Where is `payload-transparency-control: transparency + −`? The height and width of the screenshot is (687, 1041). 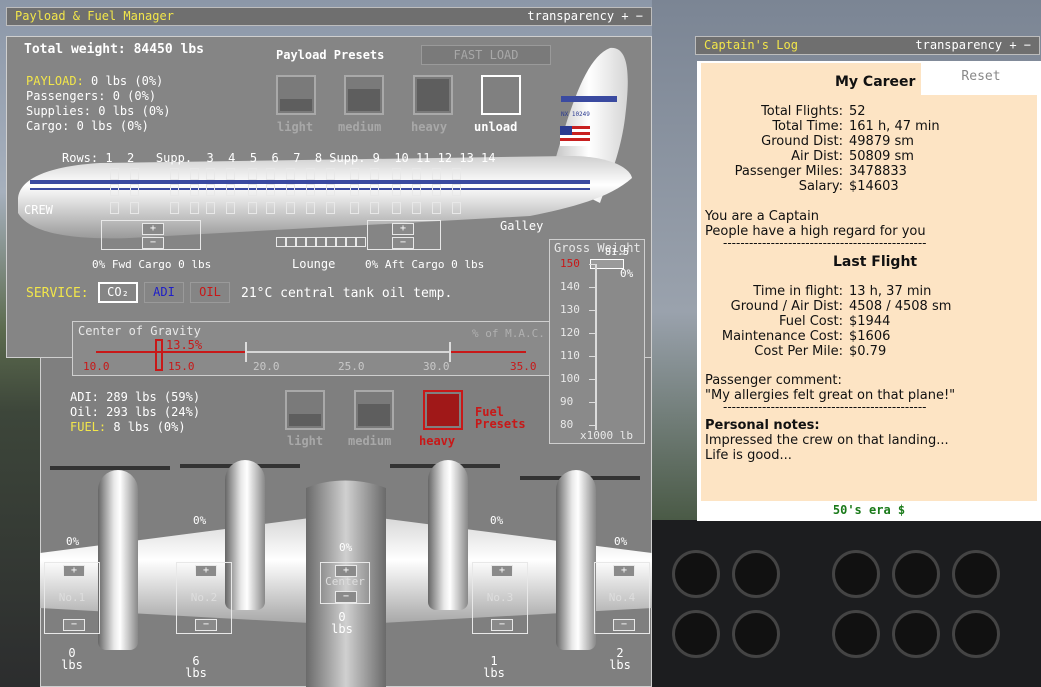 payload-transparency-control: transparency + − is located at coordinates (585, 16).